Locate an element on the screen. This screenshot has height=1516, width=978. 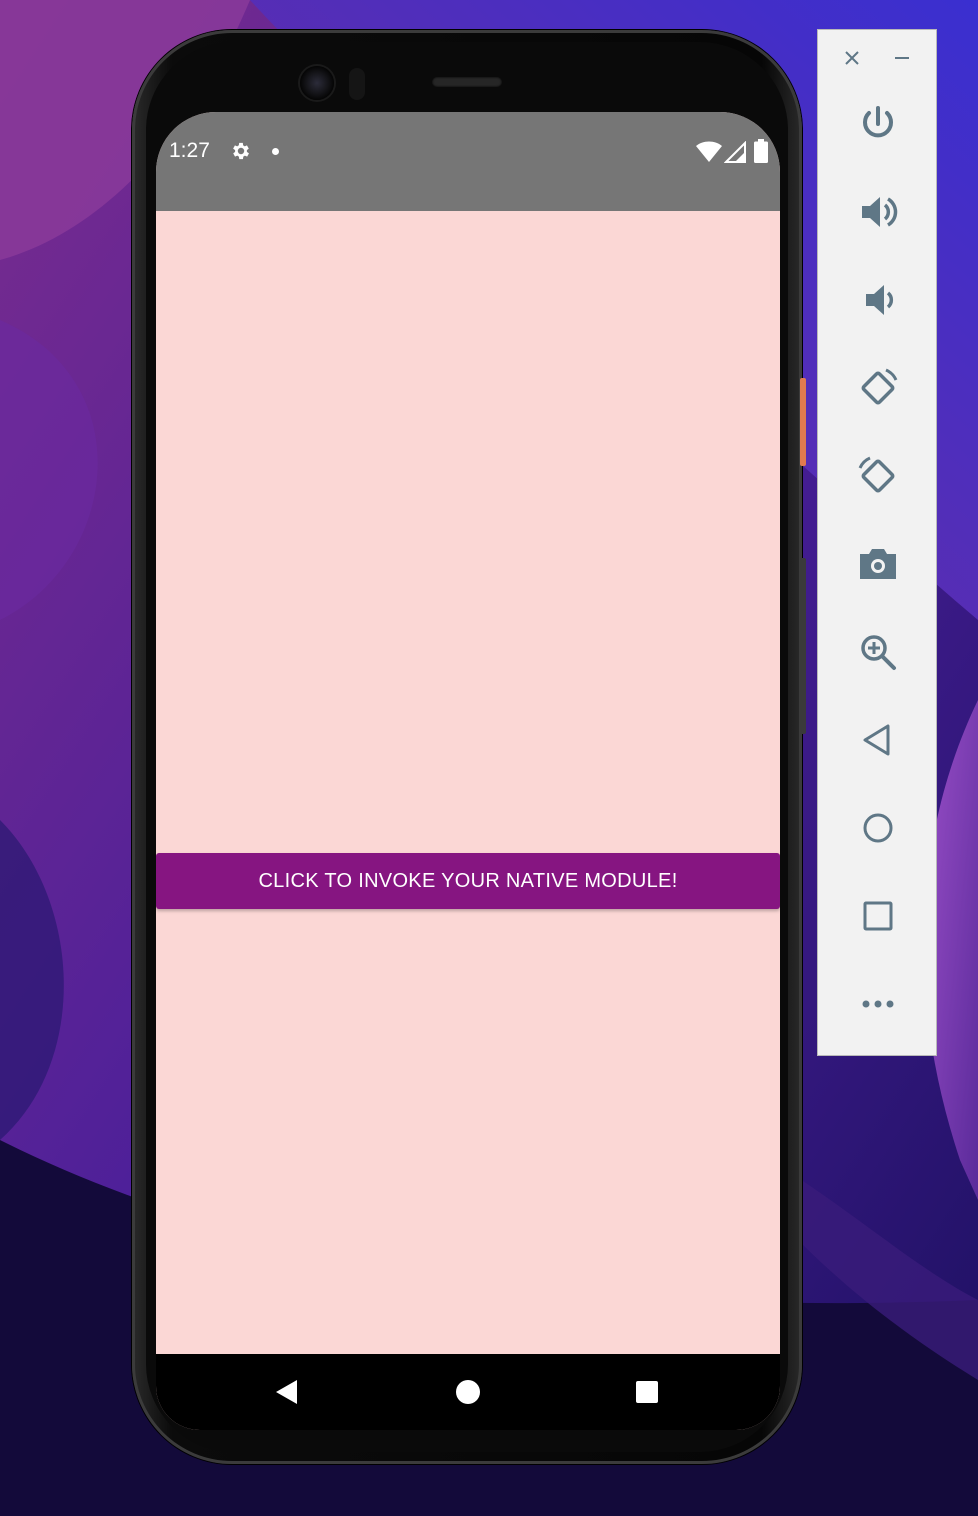
rotate-left-button is located at coordinates (878, 388).